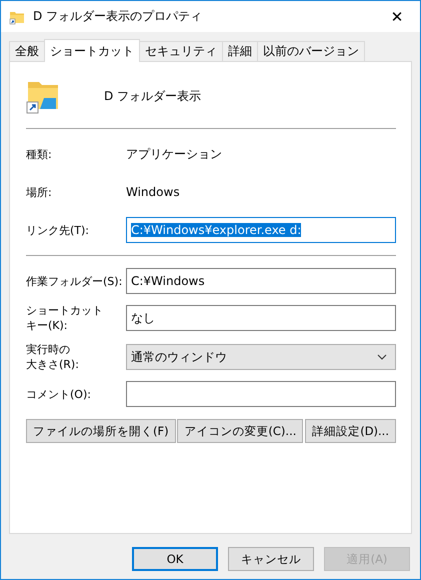 The width and height of the screenshot is (421, 580). What do you see at coordinates (261, 394) in the screenshot?
I see `input-field` at bounding box center [261, 394].